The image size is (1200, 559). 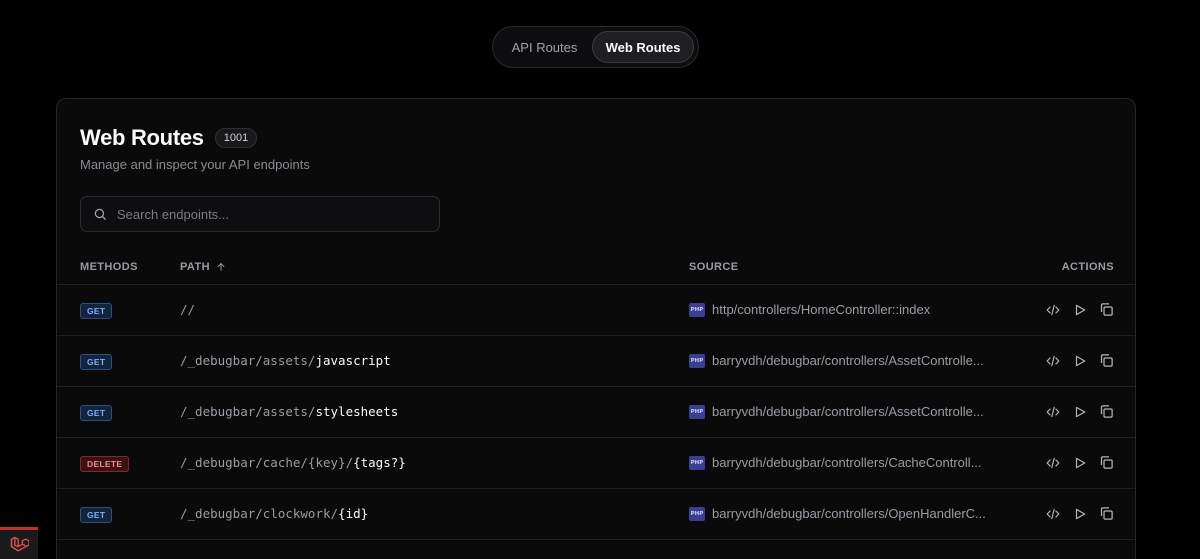 I want to click on route-path: /_debugbar/clockwork/{id}, so click(x=274, y=513).